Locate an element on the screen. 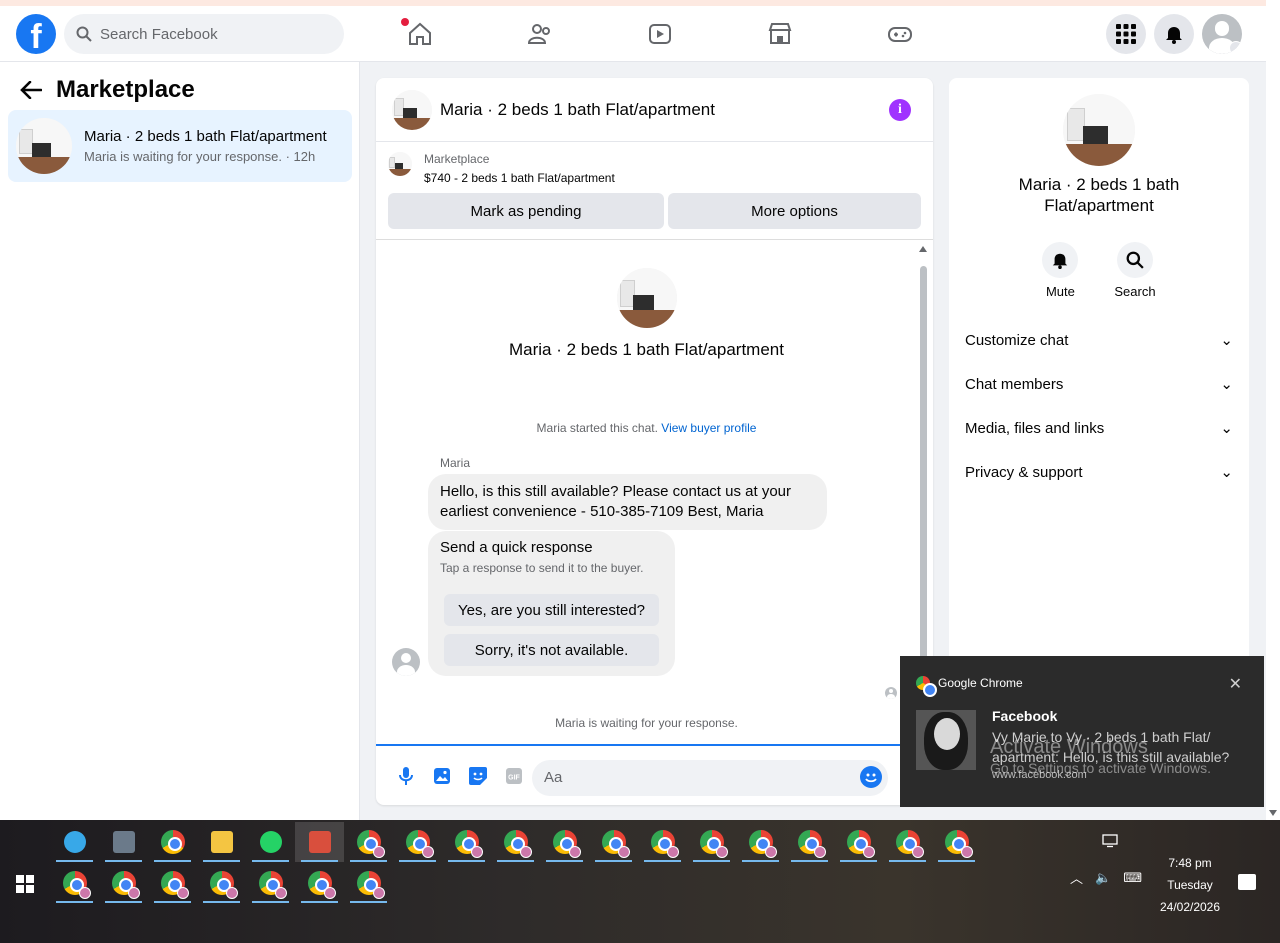 The width and height of the screenshot is (1280, 943). smiley-icon is located at coordinates (871, 778).